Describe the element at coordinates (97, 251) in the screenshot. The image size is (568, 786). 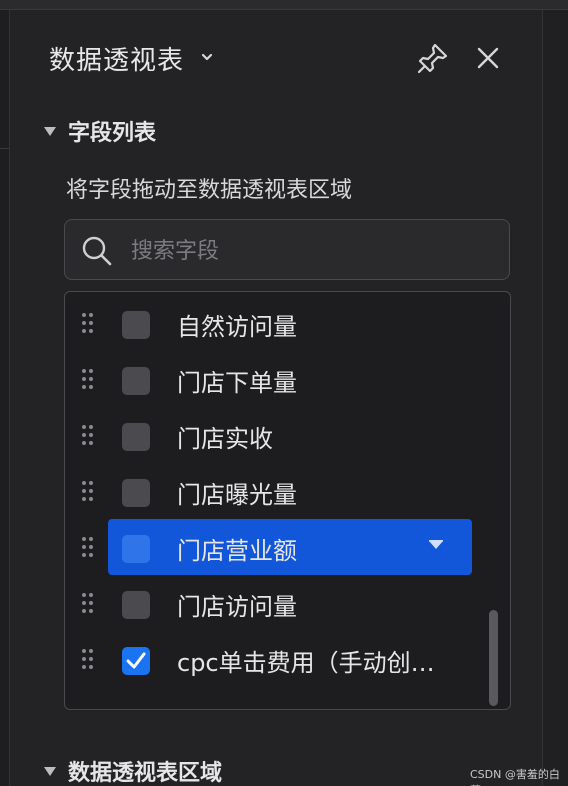
I see `search-icon` at that location.